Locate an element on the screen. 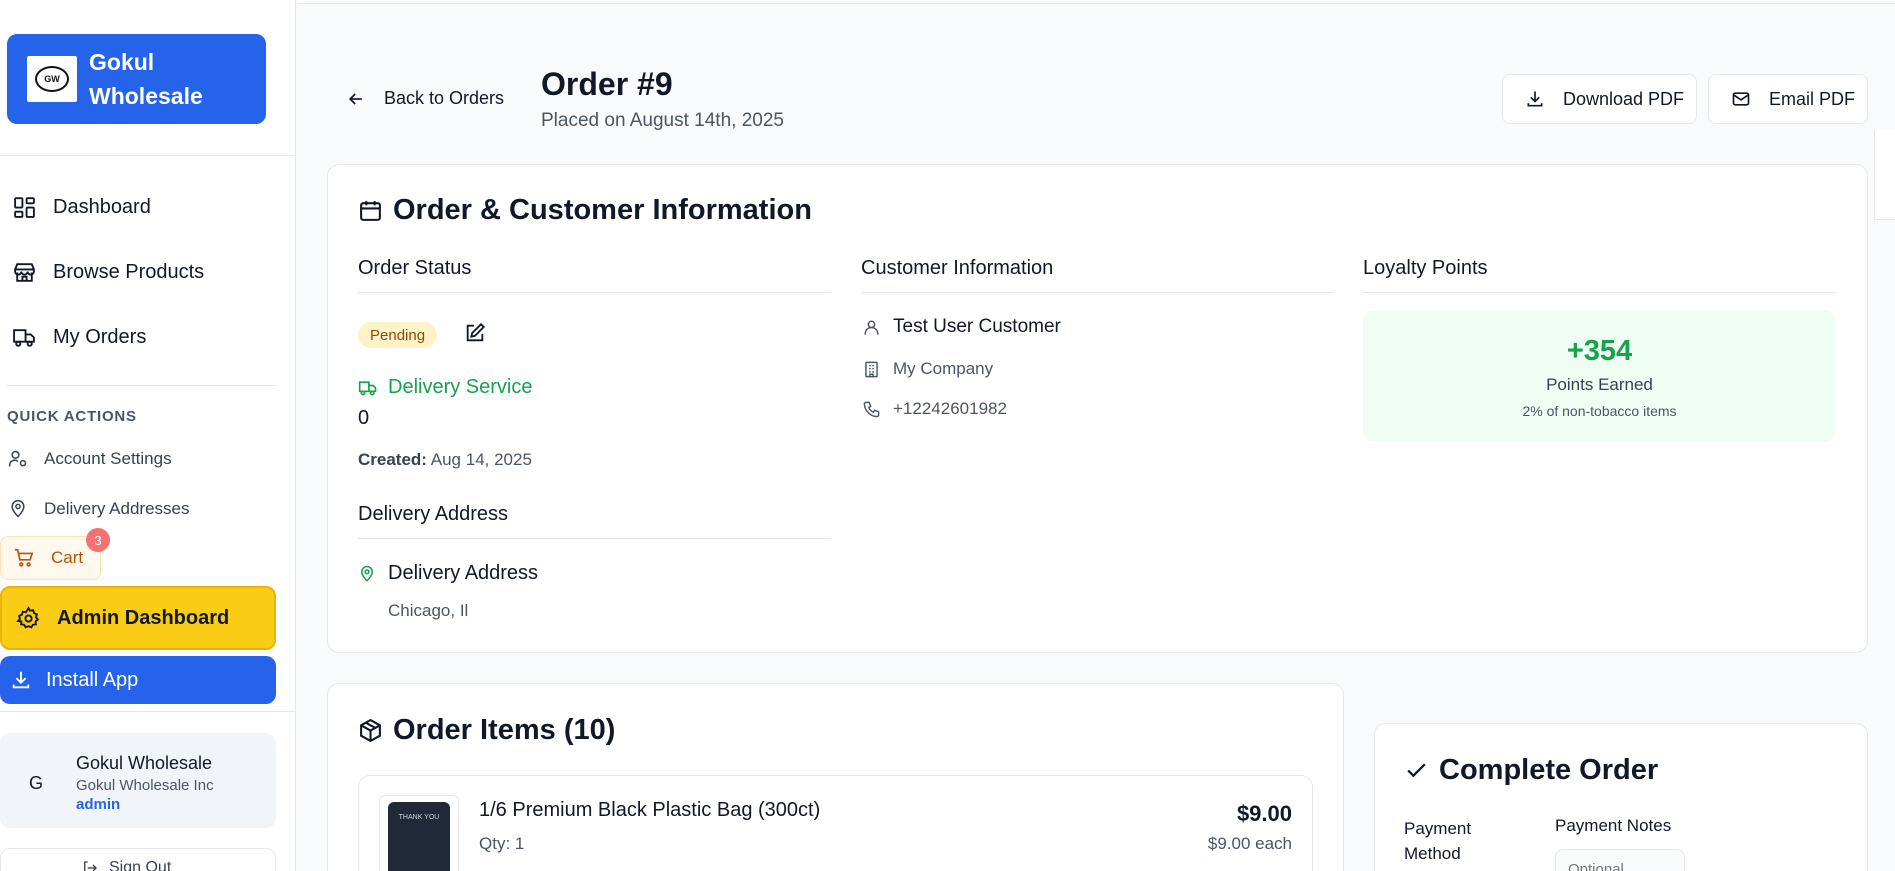  quick-action-label: Delivery Addresses is located at coordinates (117, 508).